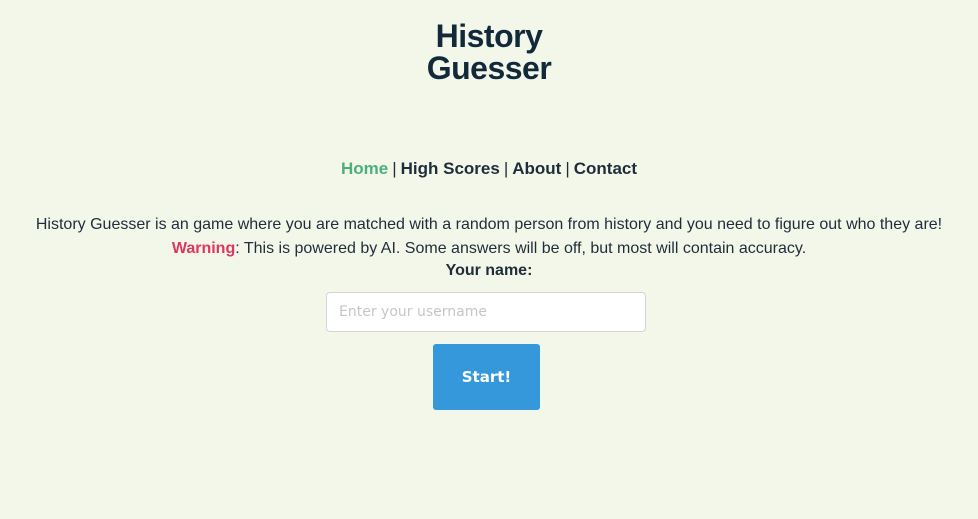  Describe the element at coordinates (450, 168) in the screenshot. I see `nav-high-scores-link: High Scores` at that location.